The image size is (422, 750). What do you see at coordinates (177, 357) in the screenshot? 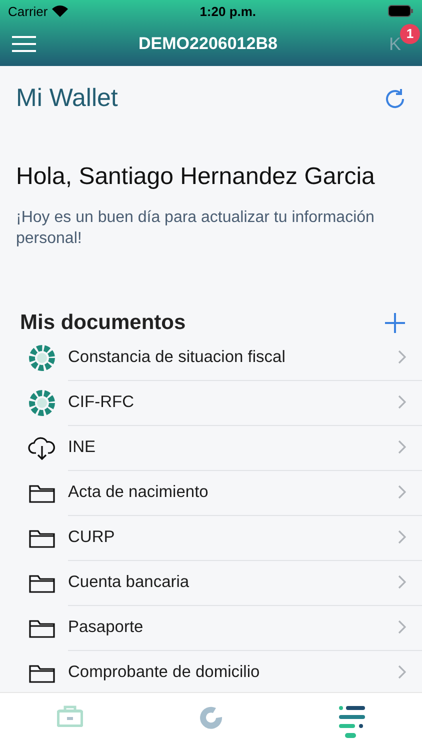
I see `document-label: Constancia de situacion fiscal` at bounding box center [177, 357].